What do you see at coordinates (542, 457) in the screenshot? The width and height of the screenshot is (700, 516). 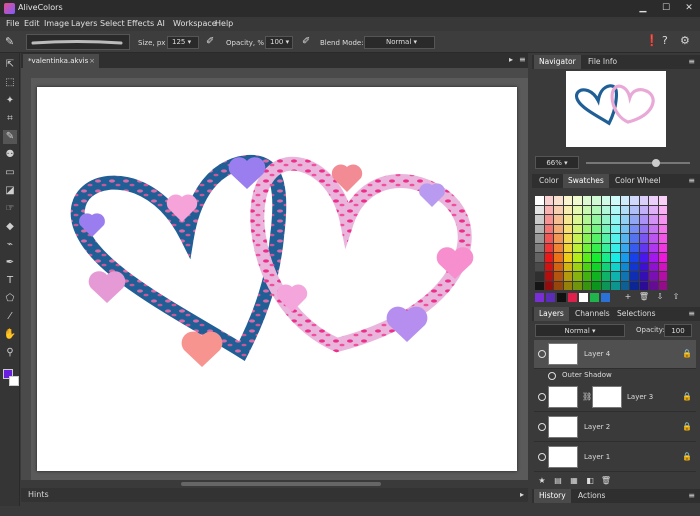 I see `visibility-eye-icon` at bounding box center [542, 457].